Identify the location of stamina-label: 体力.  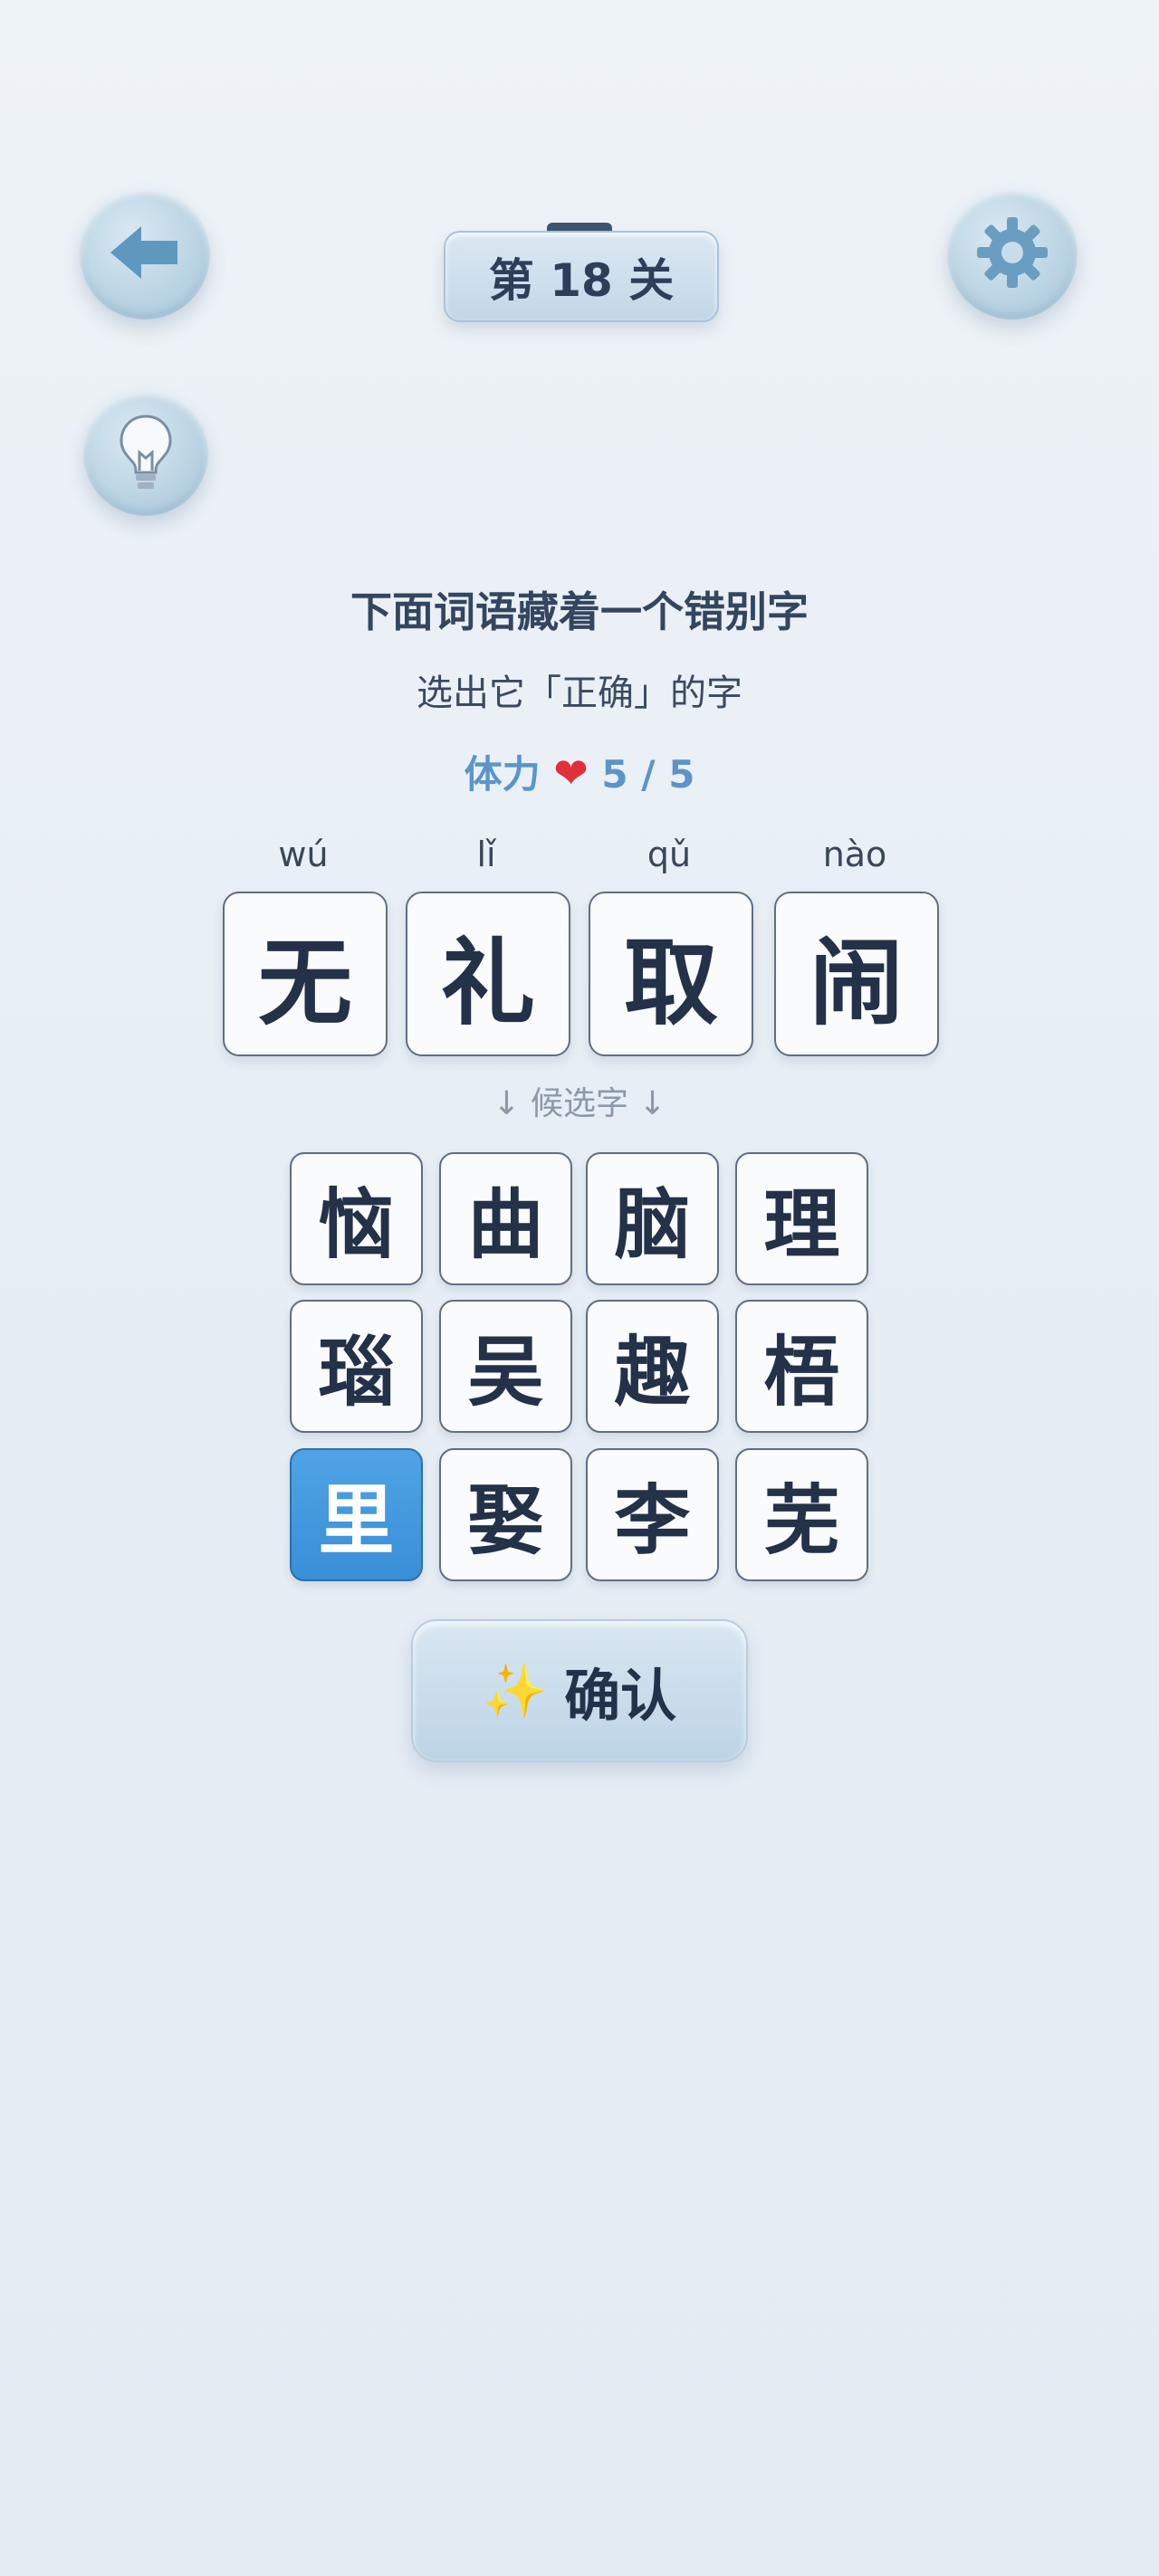
(503, 774).